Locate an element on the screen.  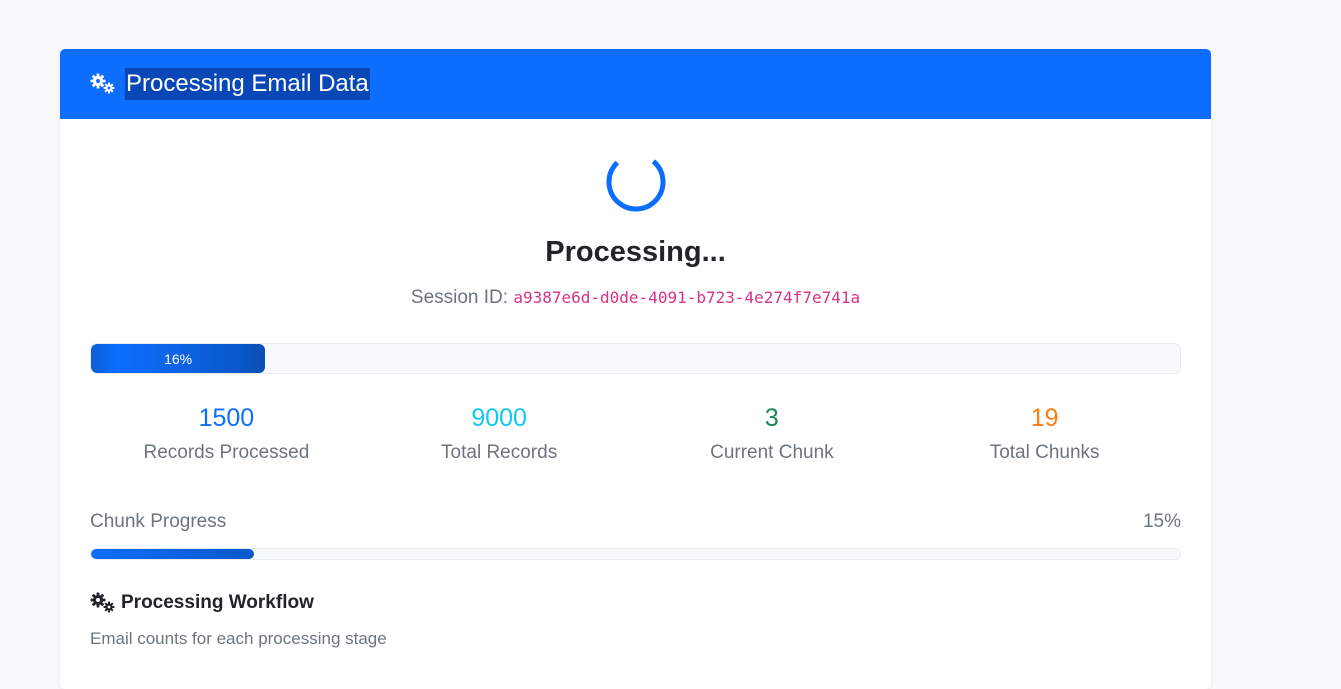
stat-total-chunks: 19 Total Chunks is located at coordinates (1044, 432).